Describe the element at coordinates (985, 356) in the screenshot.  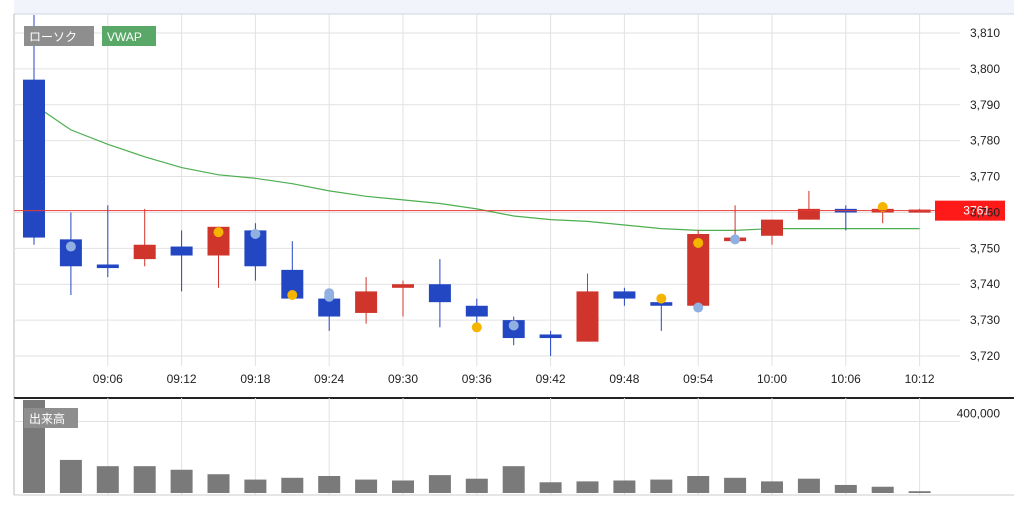
I see `price-tick-label: 3,720` at that location.